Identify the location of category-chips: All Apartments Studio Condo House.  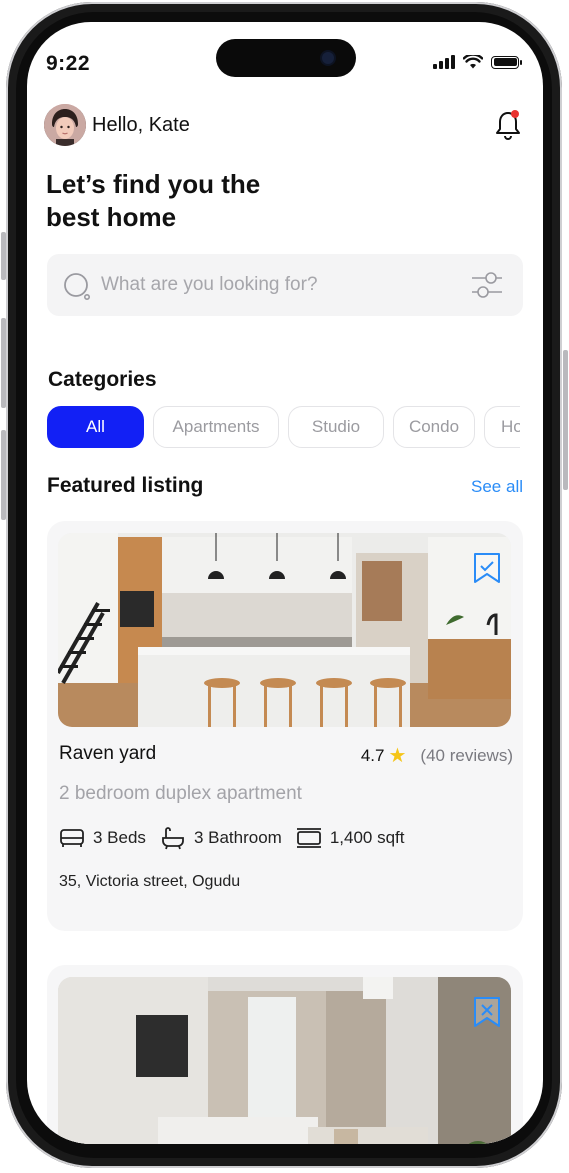
(283, 428).